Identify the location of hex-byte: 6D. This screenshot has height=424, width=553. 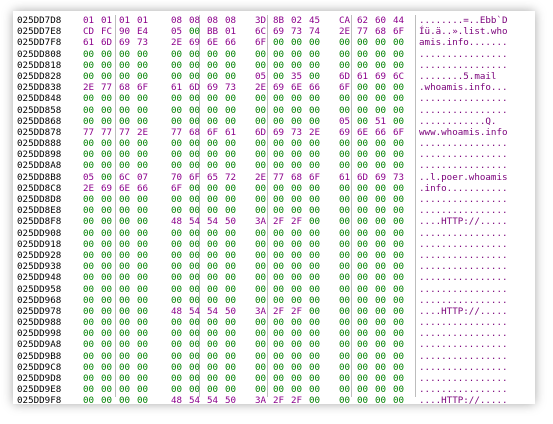
(366, 177).